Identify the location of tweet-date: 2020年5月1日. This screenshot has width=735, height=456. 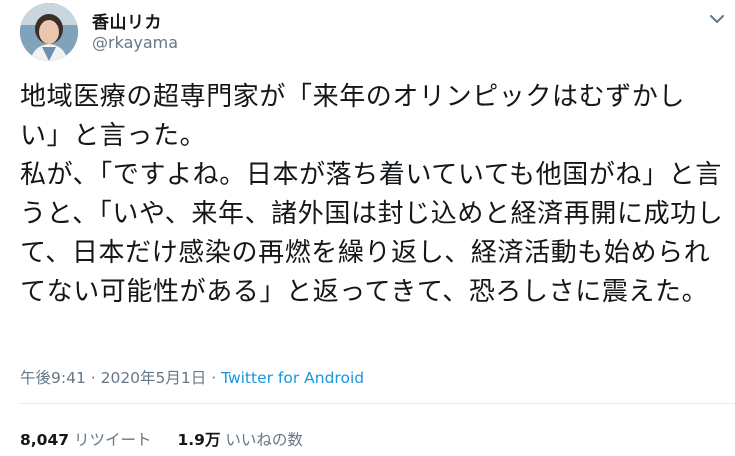
(154, 378).